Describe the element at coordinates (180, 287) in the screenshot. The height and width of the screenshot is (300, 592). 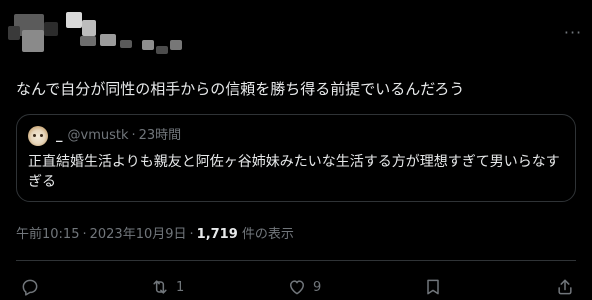
I see `retweet-count: 1` at that location.